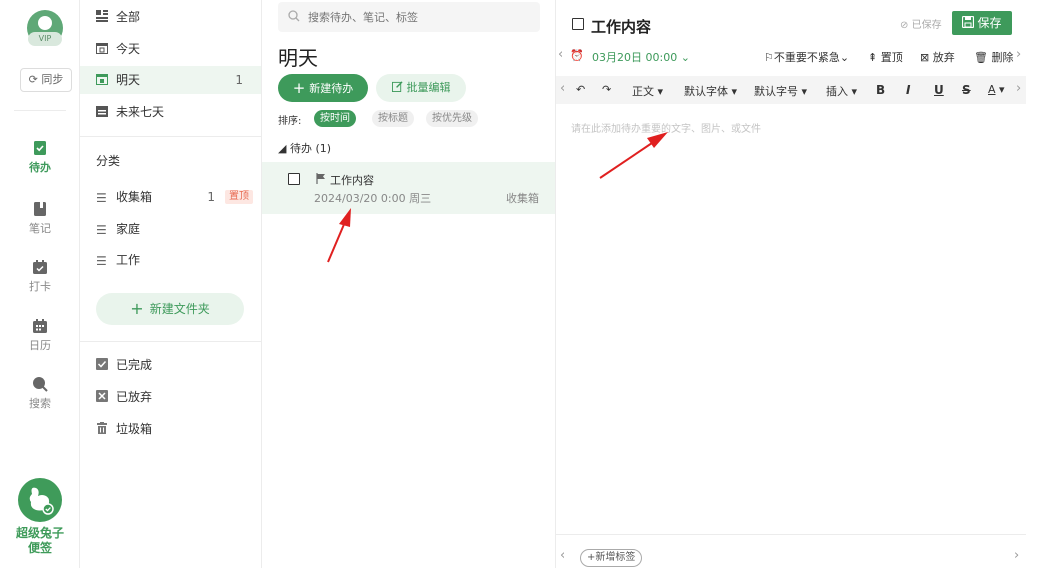 The width and height of the screenshot is (1040, 568). Describe the element at coordinates (40, 384) in the screenshot. I see `search-icon` at that location.